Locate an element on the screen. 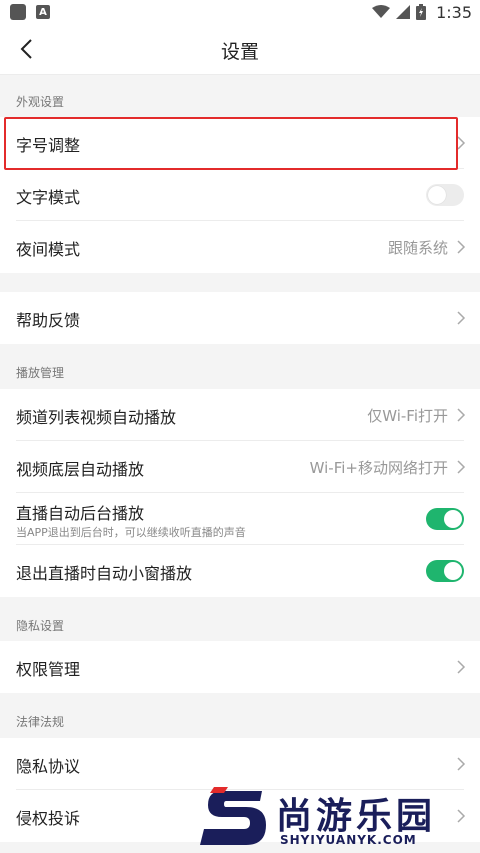  text-mode-row: 文字模式 is located at coordinates (240, 195).